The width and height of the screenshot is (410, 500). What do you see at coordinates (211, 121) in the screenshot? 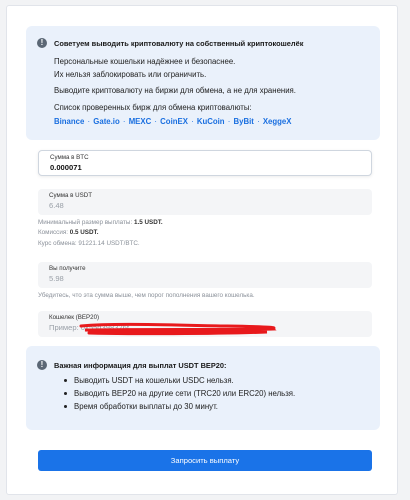
I see `exchange-link-kucoin: KuCoin` at bounding box center [211, 121].